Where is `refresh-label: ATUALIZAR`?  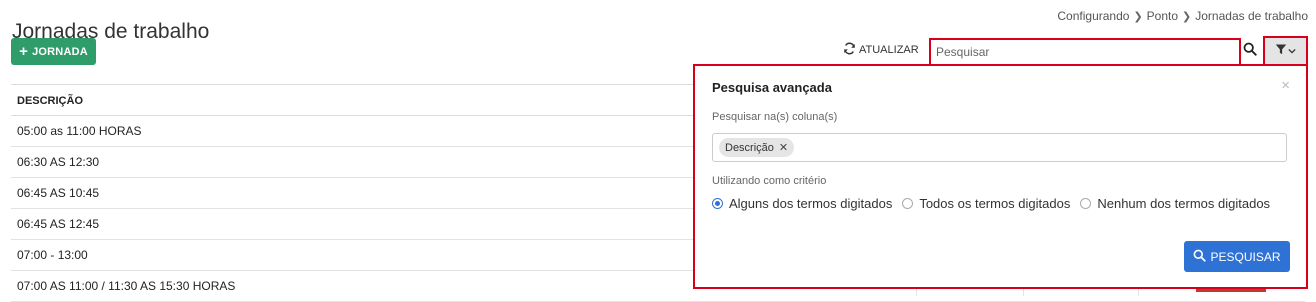
refresh-label: ATUALIZAR is located at coordinates (889, 50).